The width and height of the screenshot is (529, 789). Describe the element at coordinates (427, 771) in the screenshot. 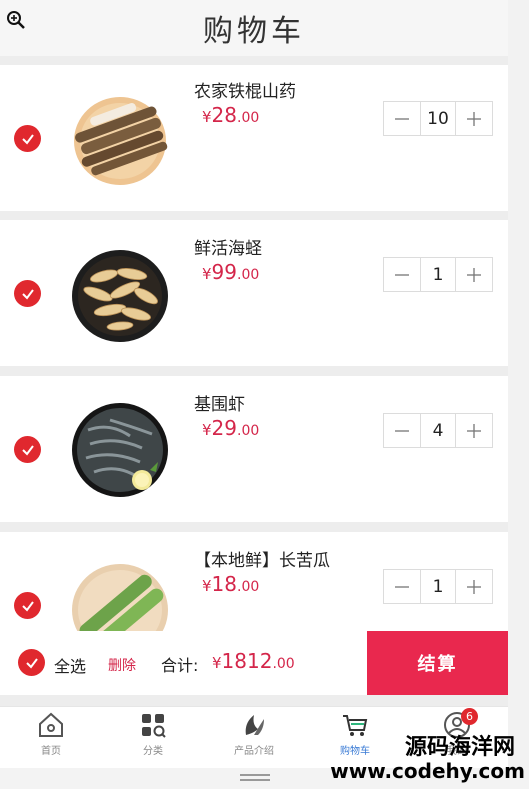

I see `watermark-line2: www.codehy.com` at that location.